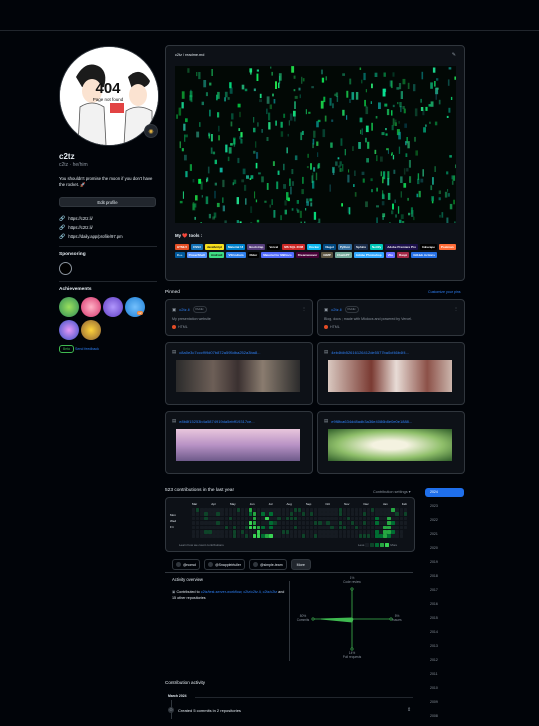  What do you see at coordinates (184, 309) in the screenshot?
I see `repo-name-link: c2tz.li` at bounding box center [184, 309].